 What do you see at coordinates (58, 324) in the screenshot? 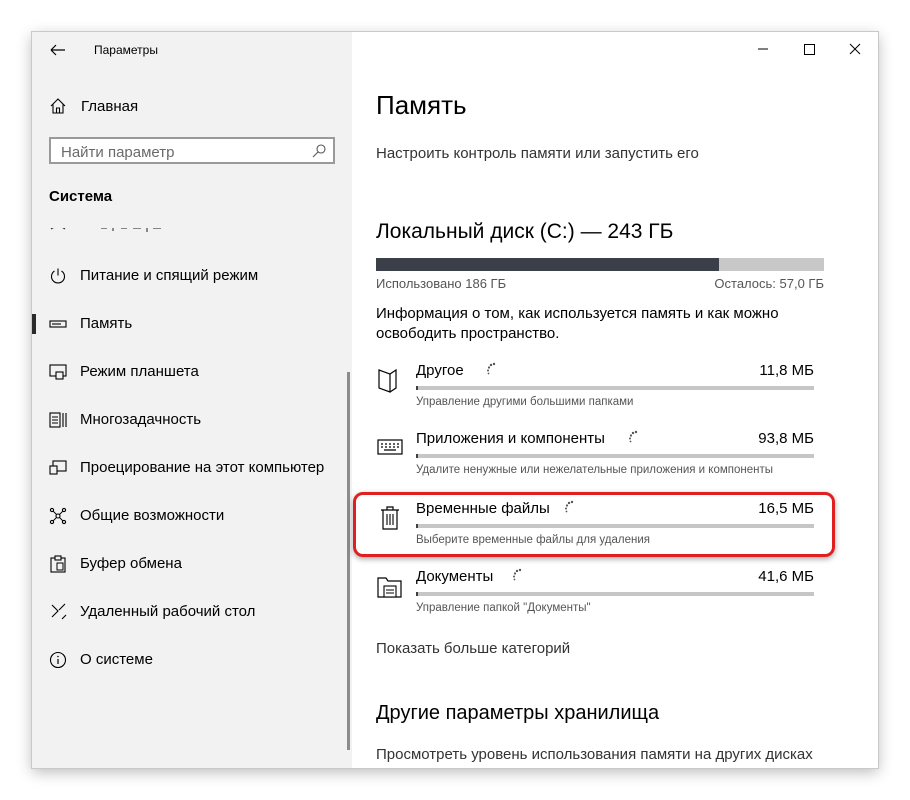
I see `storage-icon` at bounding box center [58, 324].